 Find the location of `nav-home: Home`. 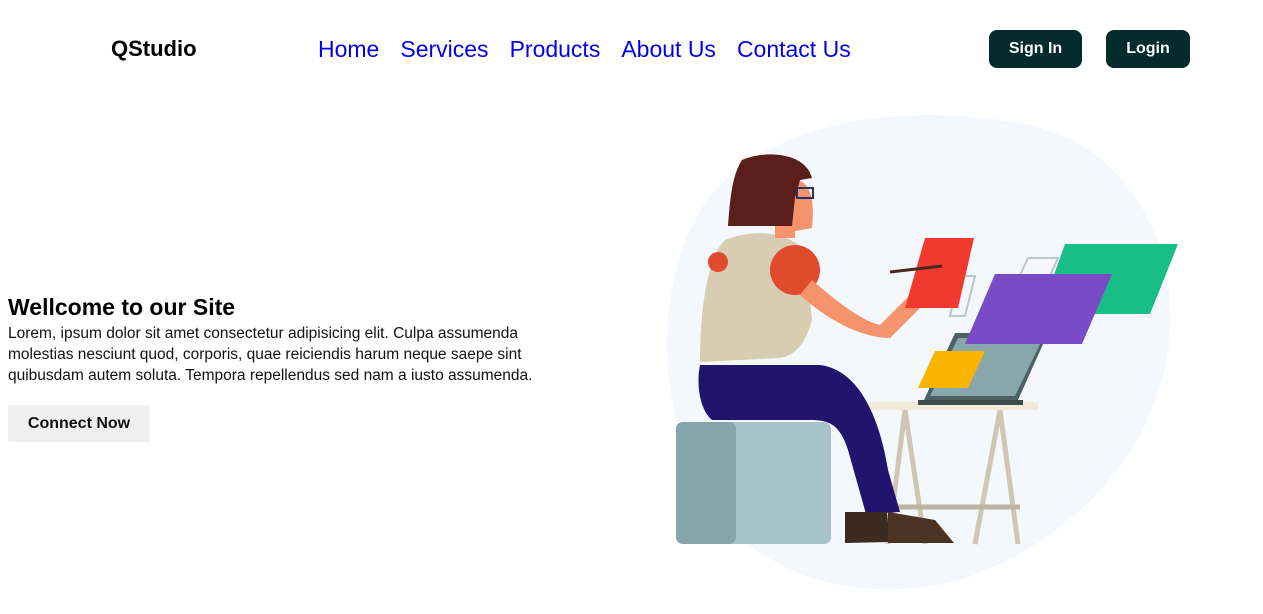

nav-home: Home is located at coordinates (348, 49).